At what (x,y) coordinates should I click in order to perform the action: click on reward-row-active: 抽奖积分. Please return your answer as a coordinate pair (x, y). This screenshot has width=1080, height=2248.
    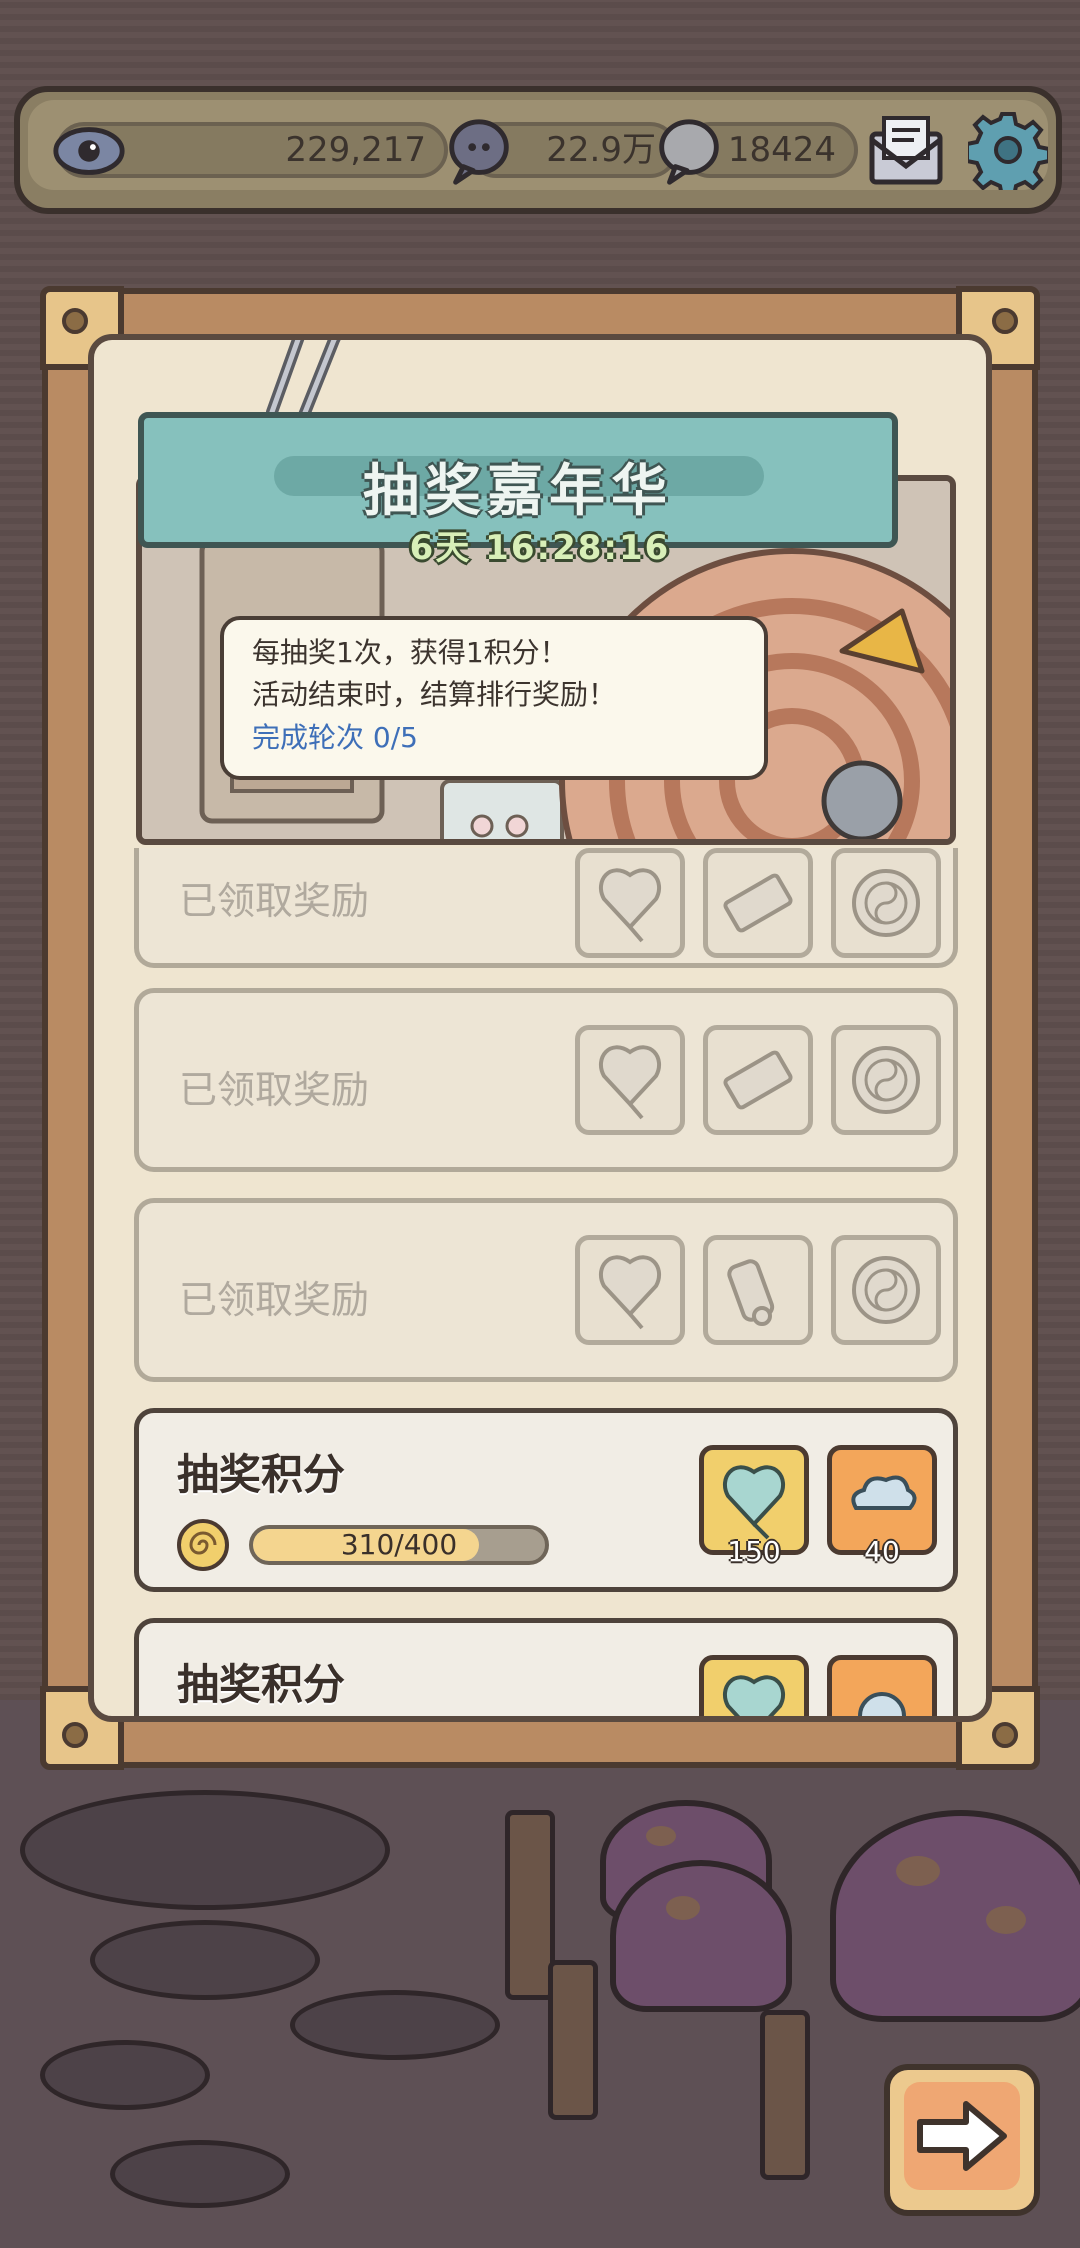
    Looking at the image, I should click on (546, 1667).